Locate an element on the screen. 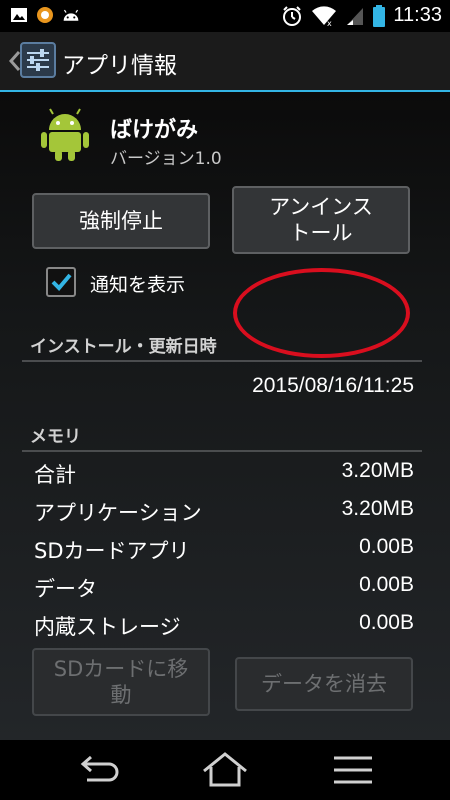 The height and width of the screenshot is (800, 450). alarm-icon is located at coordinates (292, 15).